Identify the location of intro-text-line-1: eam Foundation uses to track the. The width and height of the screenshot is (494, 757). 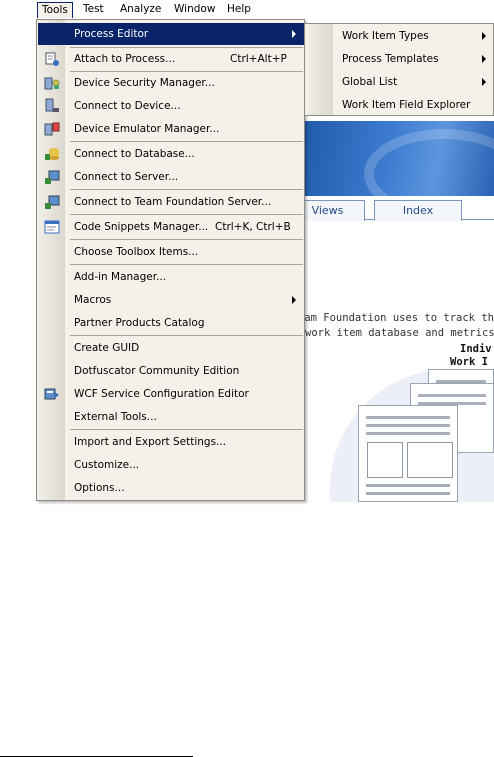
(397, 318).